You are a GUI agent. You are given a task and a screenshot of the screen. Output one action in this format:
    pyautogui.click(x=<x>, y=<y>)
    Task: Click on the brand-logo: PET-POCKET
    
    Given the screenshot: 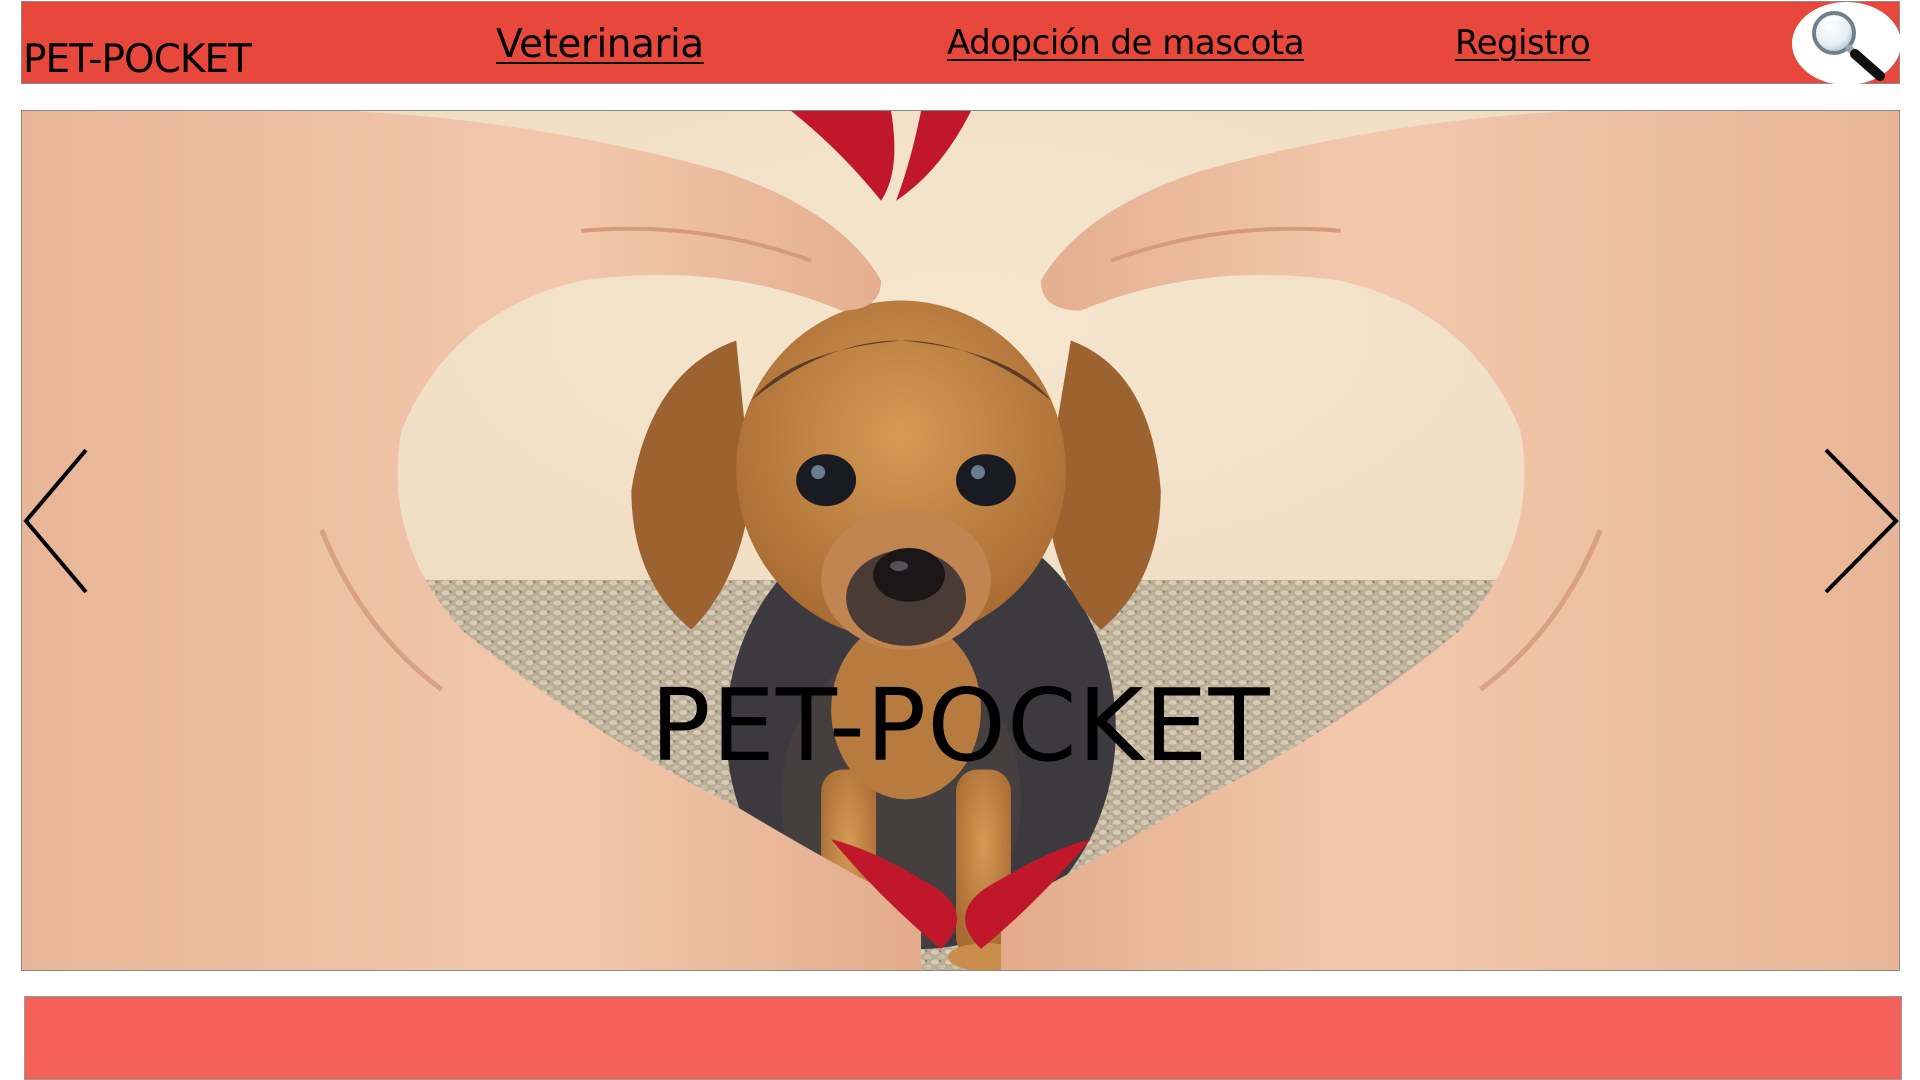 What is the action you would take?
    pyautogui.click(x=137, y=60)
    